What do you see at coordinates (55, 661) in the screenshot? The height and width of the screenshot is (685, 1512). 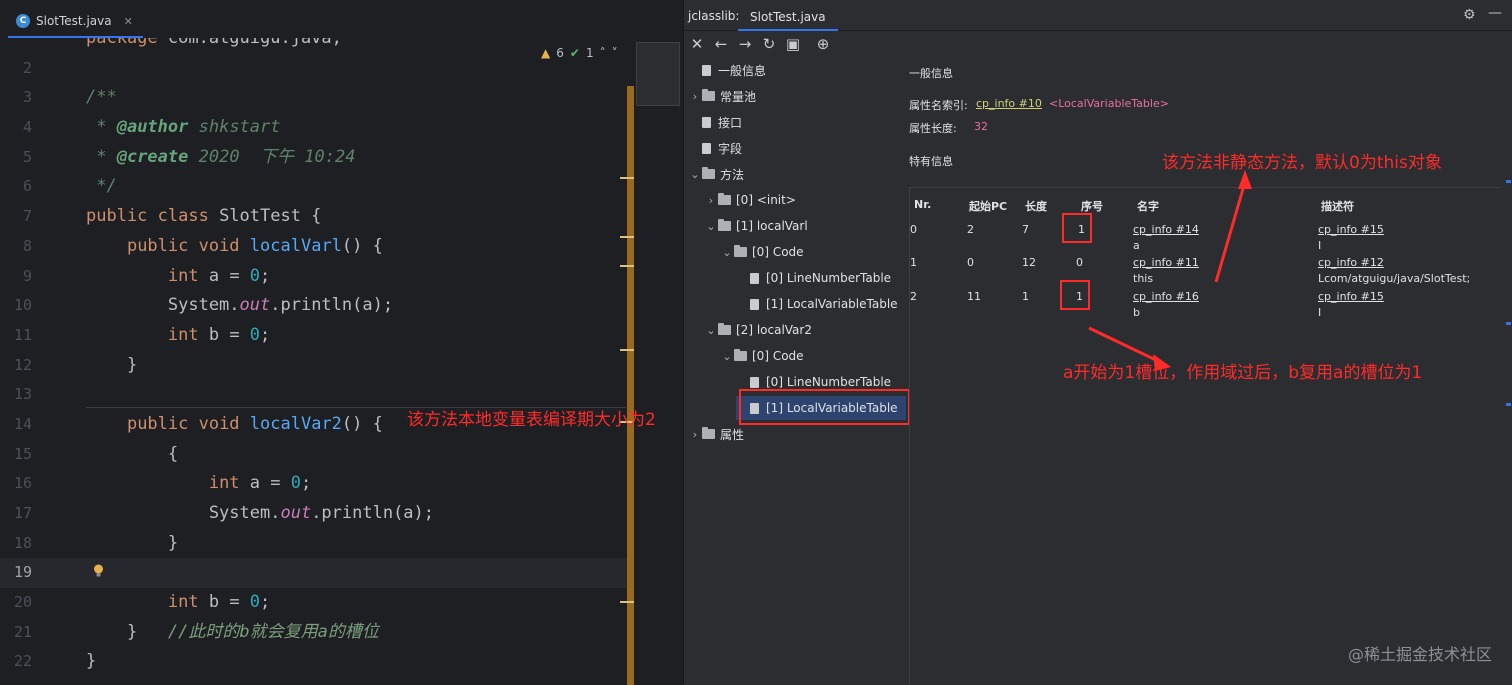 I see `code-line: 22}` at bounding box center [55, 661].